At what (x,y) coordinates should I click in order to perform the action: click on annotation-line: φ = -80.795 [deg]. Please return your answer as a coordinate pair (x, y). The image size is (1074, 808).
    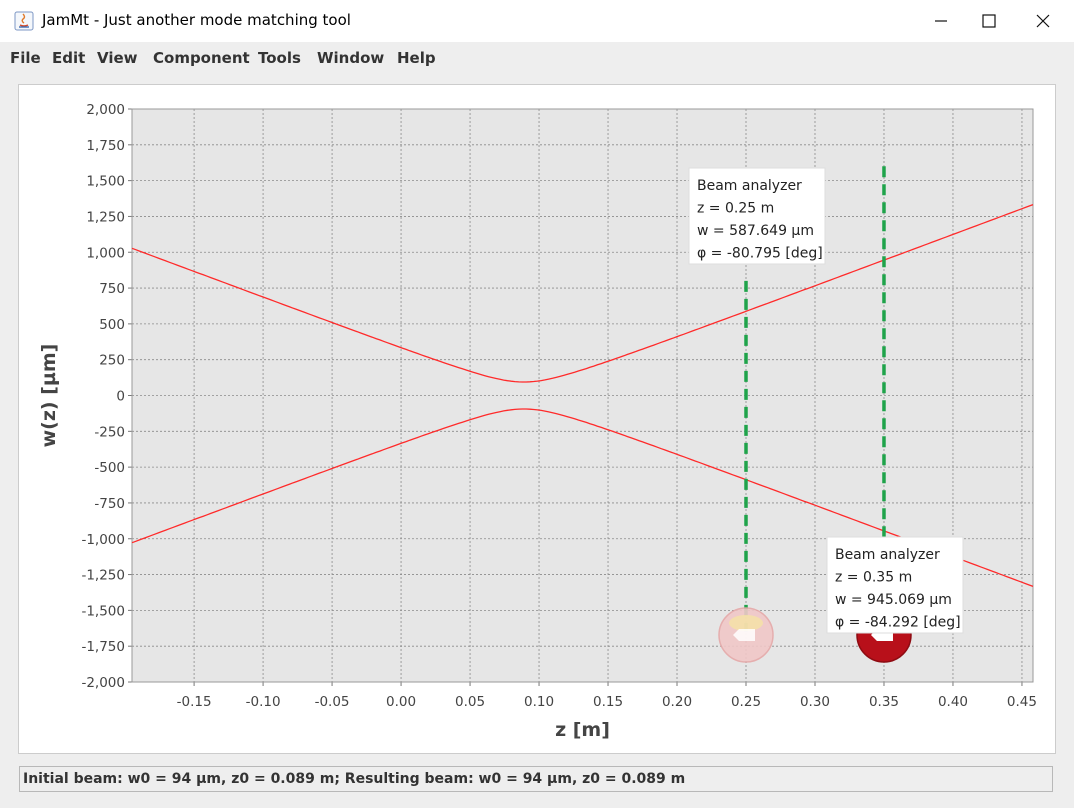
    Looking at the image, I should click on (760, 254).